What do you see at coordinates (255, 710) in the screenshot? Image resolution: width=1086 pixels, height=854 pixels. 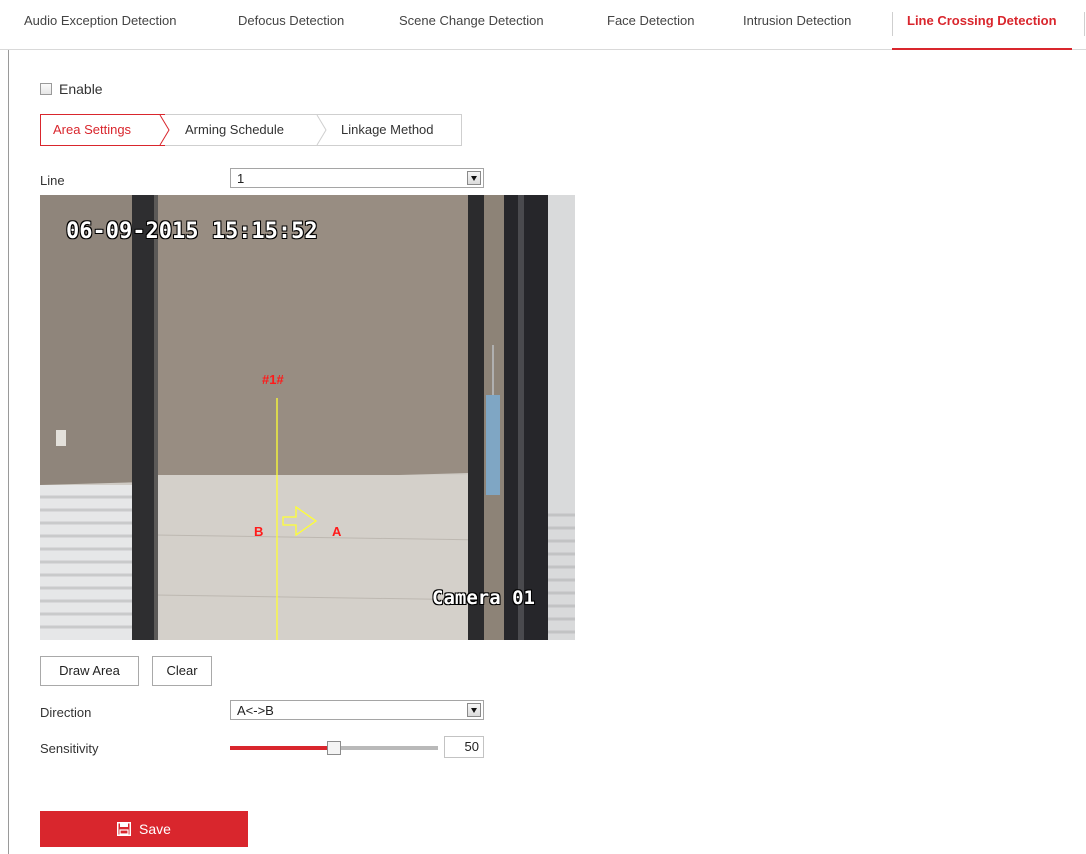 I see `direction-select-value: A<->B` at bounding box center [255, 710].